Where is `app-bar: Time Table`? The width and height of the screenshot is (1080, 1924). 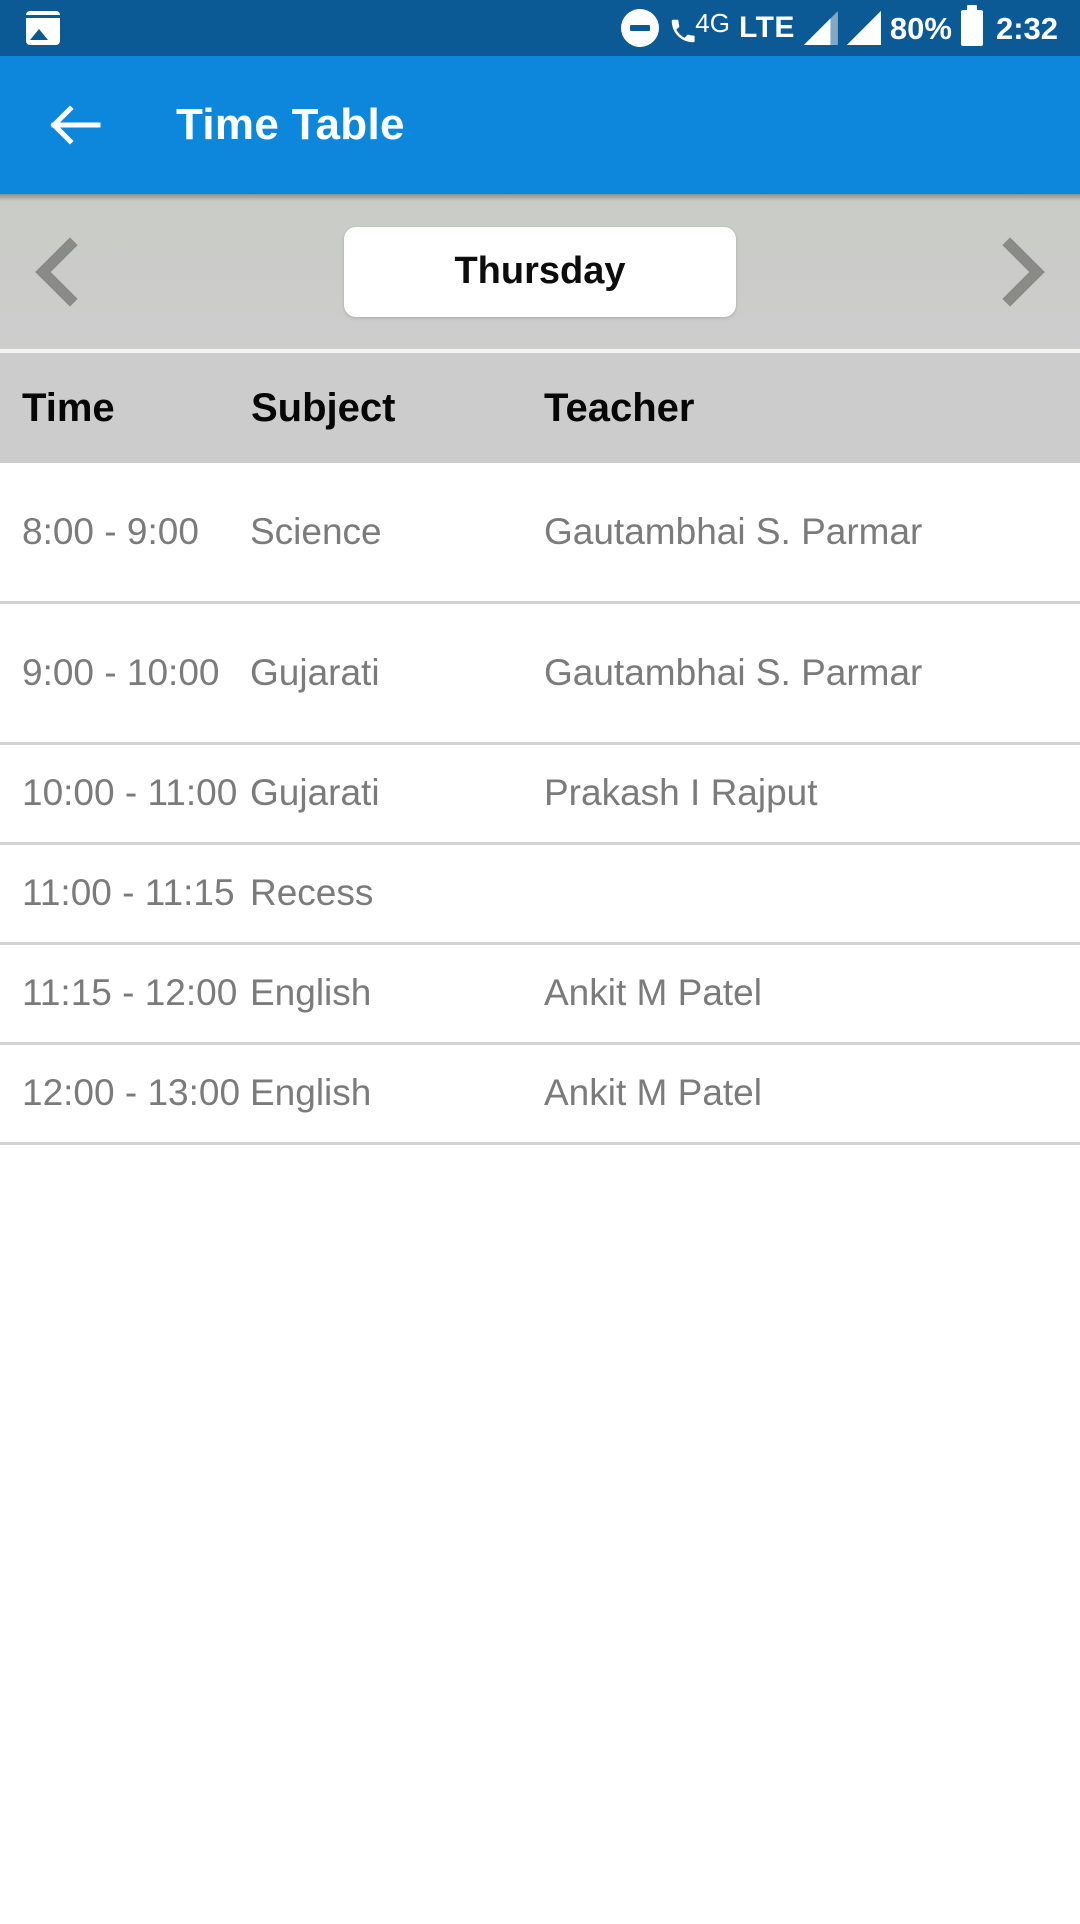
app-bar: Time Table is located at coordinates (540, 125).